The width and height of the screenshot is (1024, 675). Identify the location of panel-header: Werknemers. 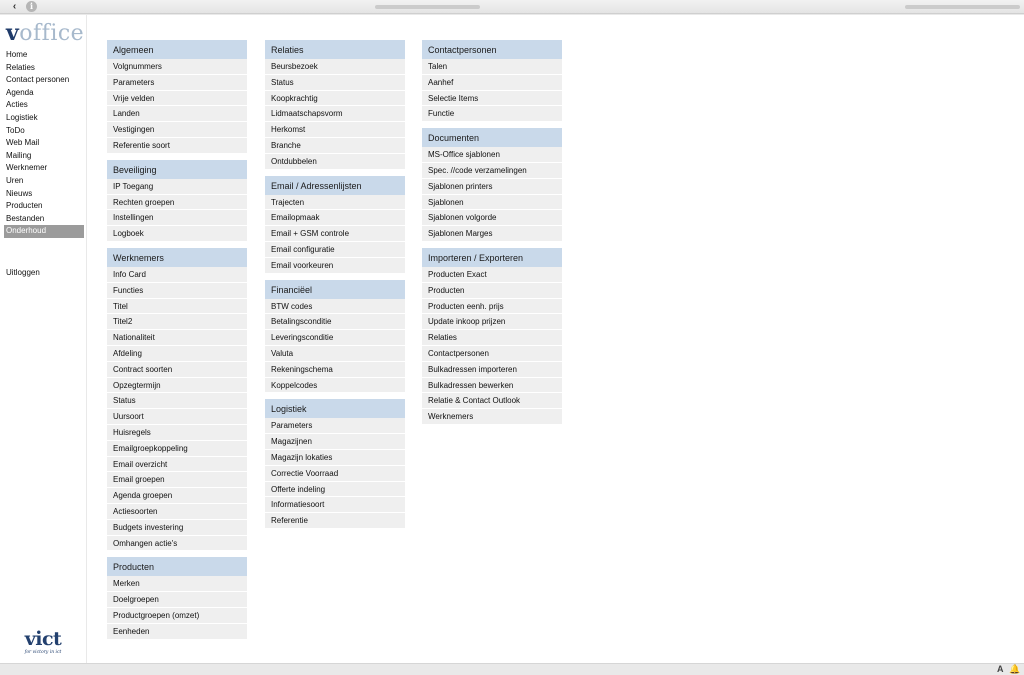
(177, 257).